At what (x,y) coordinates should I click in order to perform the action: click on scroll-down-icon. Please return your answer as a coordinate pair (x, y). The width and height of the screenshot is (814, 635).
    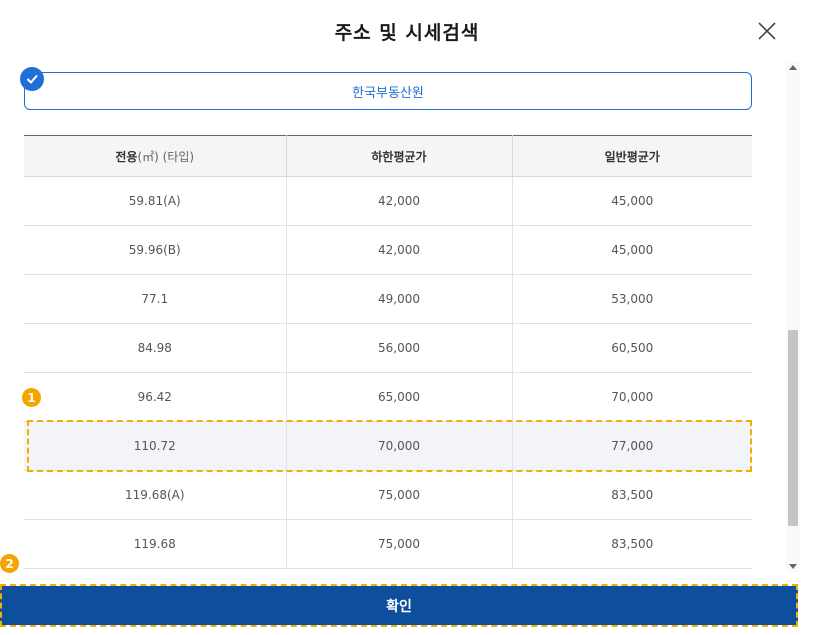
    Looking at the image, I should click on (793, 566).